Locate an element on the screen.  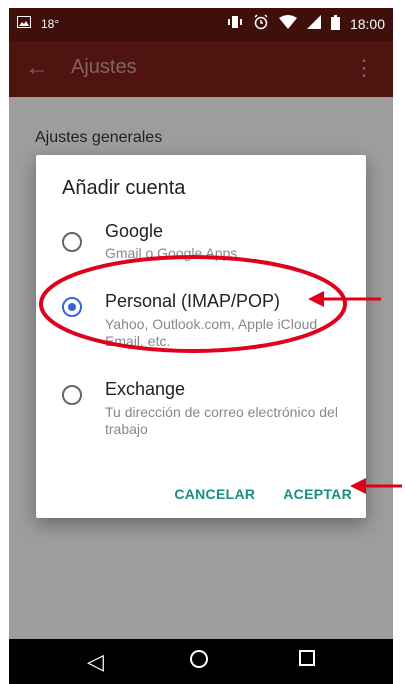
battery-icon is located at coordinates (335, 23).